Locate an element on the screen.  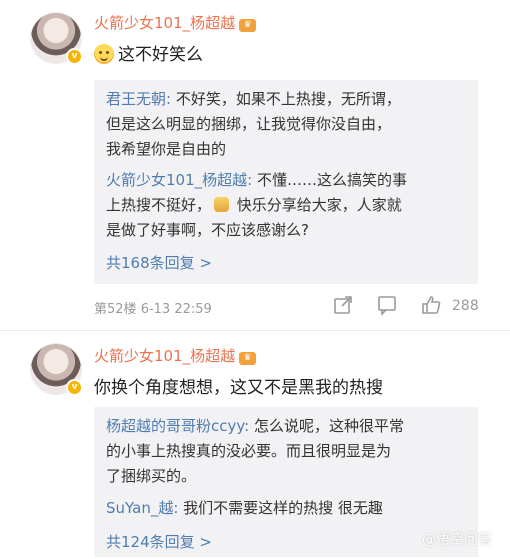
comment-text: 你换个角度想想，这又不是黑我的热搜 is located at coordinates (238, 388).